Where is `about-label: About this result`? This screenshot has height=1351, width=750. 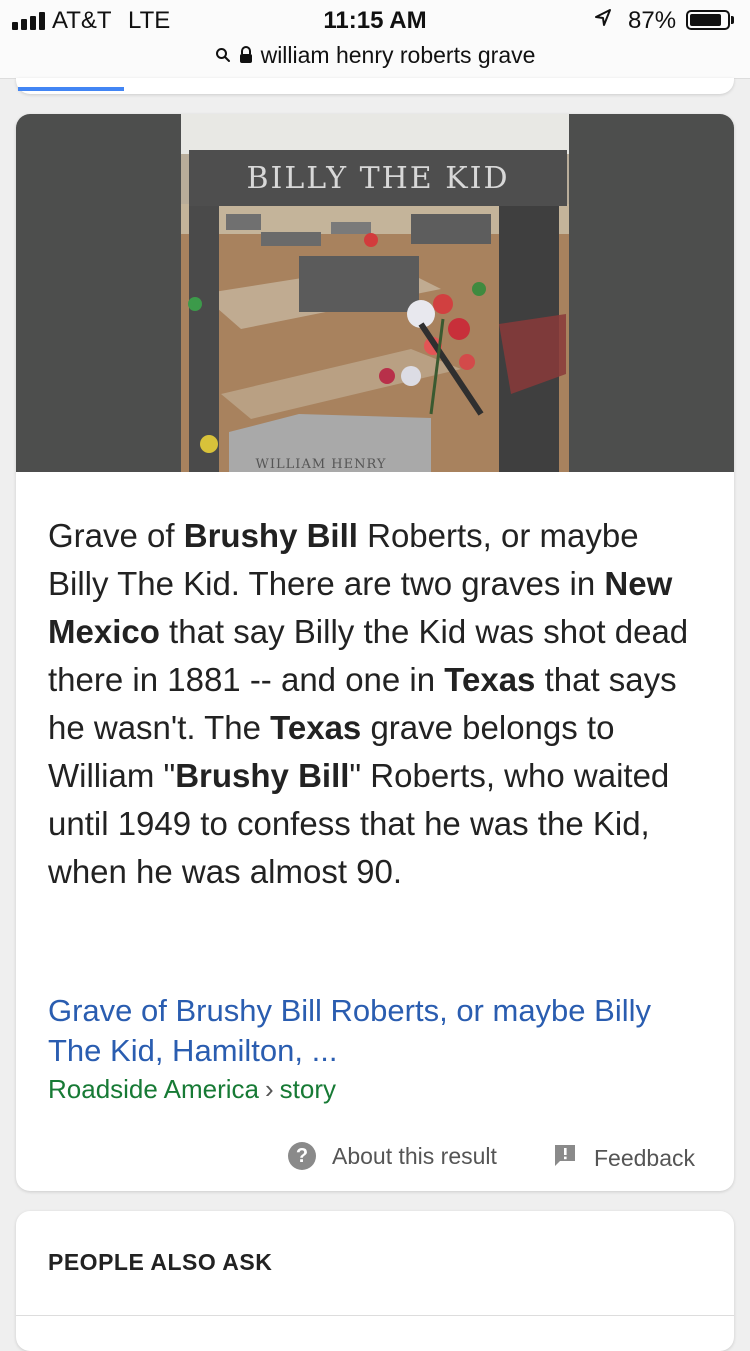 about-label: About this result is located at coordinates (414, 1155).